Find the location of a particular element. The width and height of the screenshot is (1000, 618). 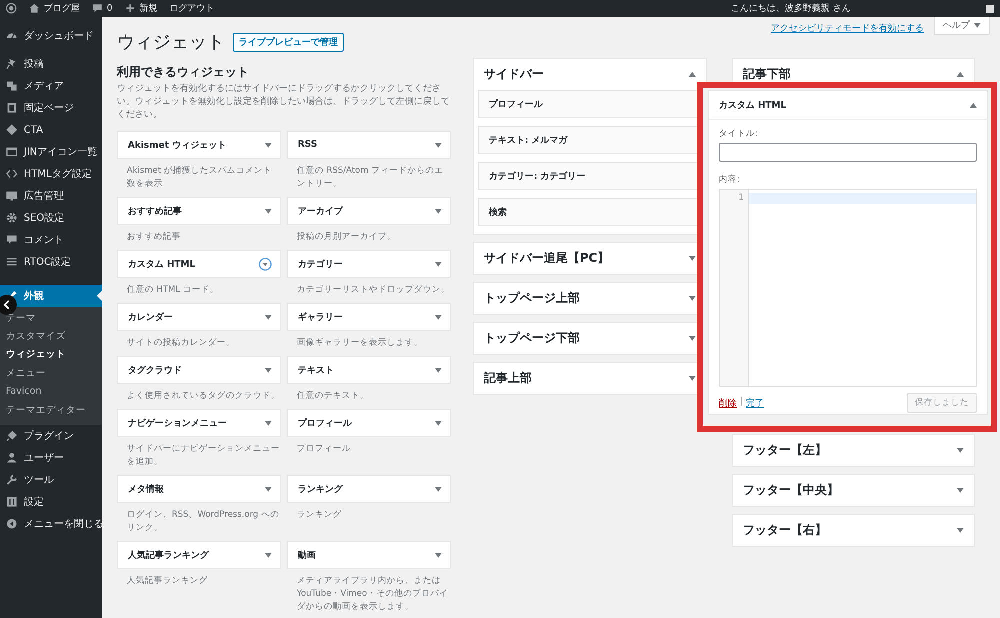

accessibility-link: アクセシビリティモードを有効にする is located at coordinates (847, 28).